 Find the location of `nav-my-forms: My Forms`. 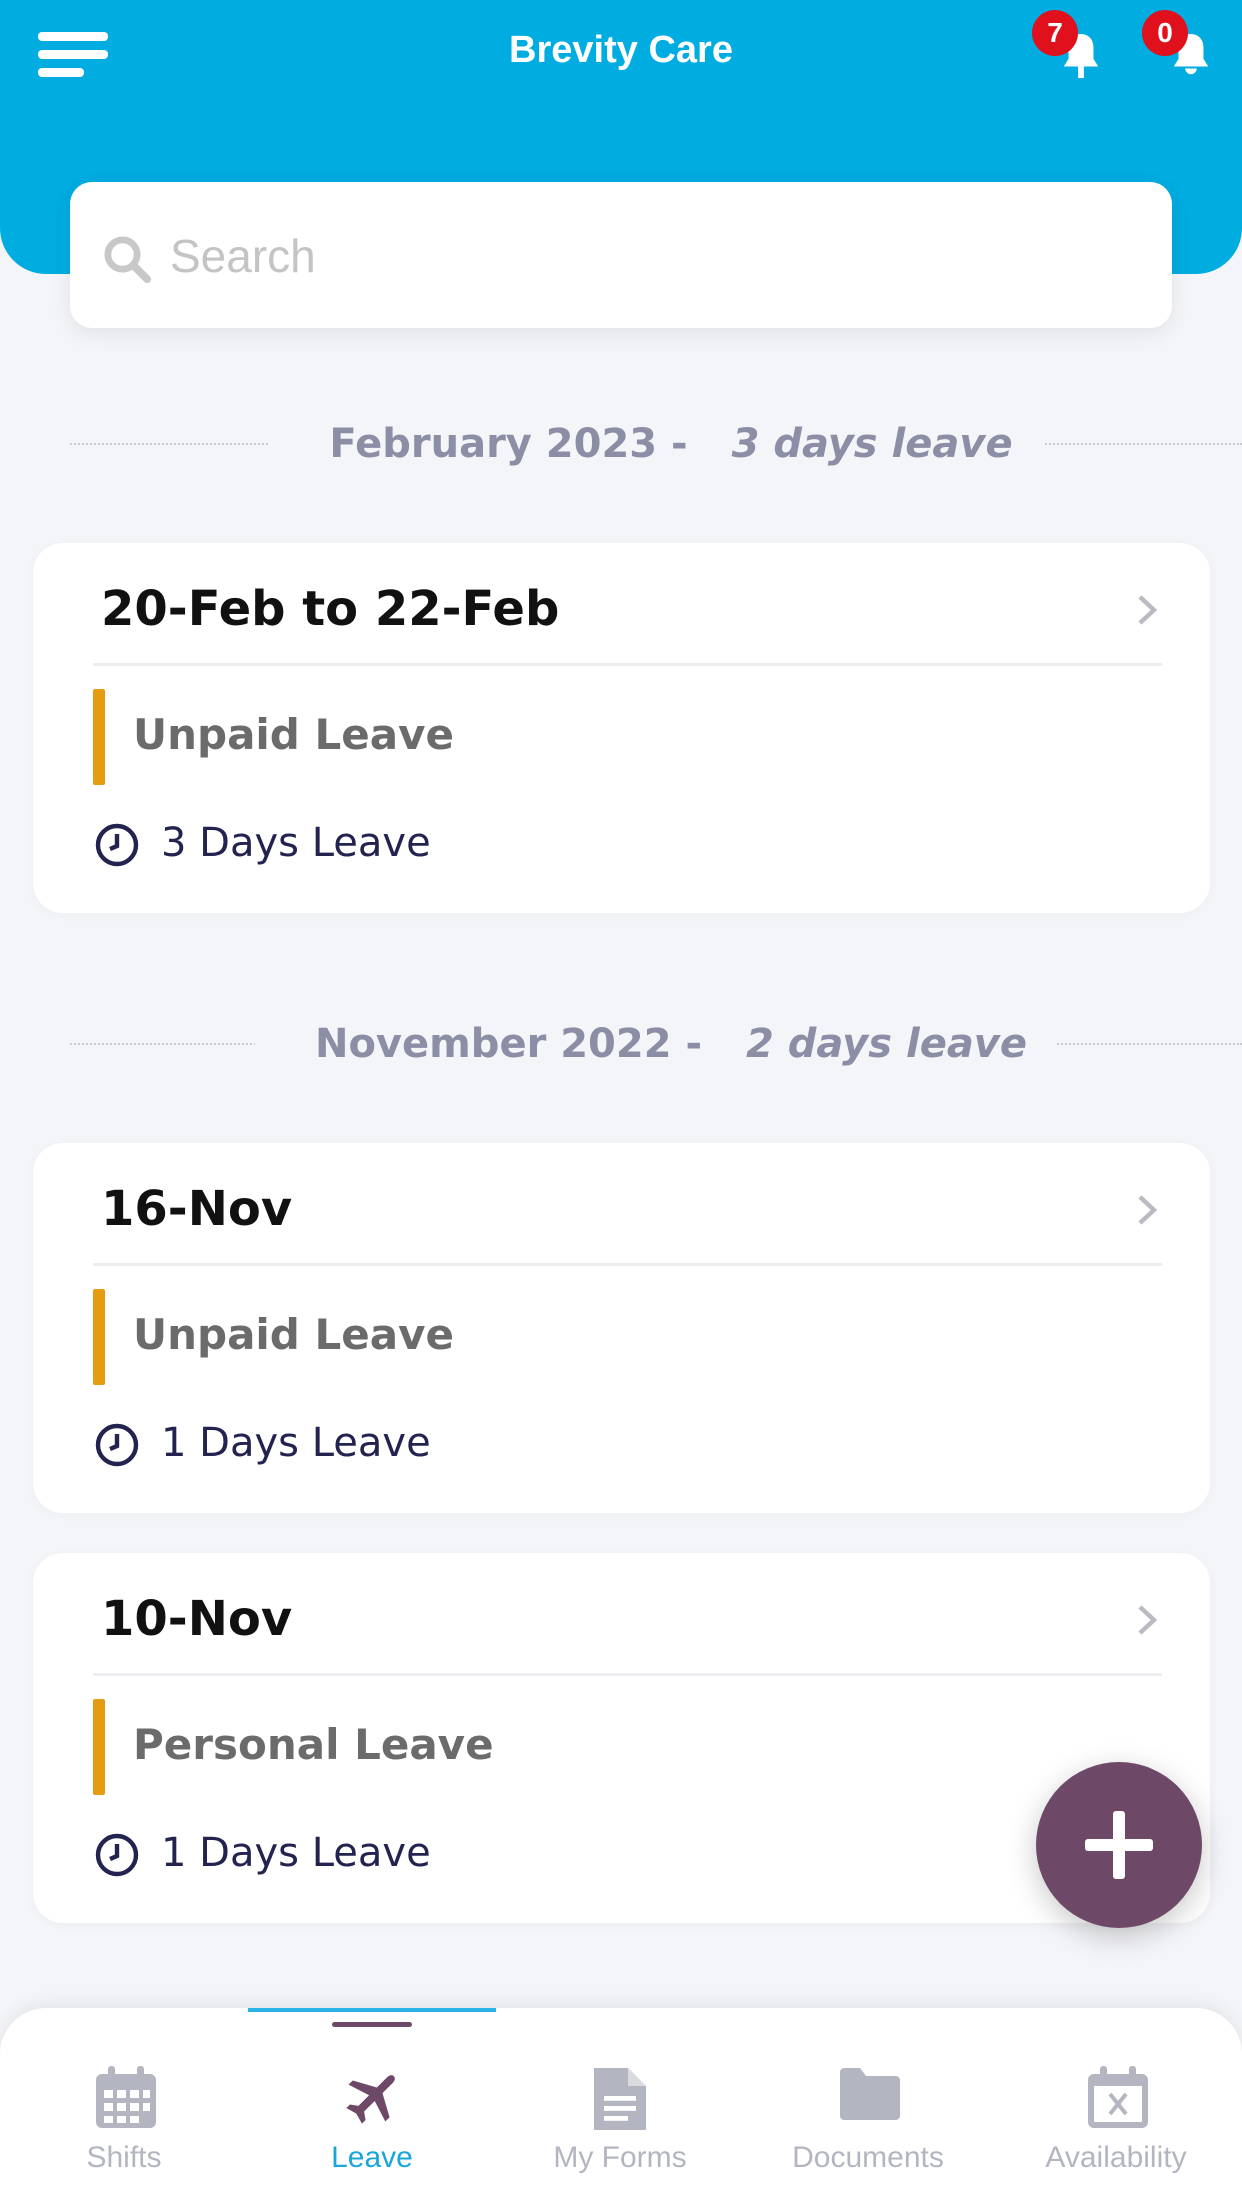

nav-my-forms: My Forms is located at coordinates (620, 2108).